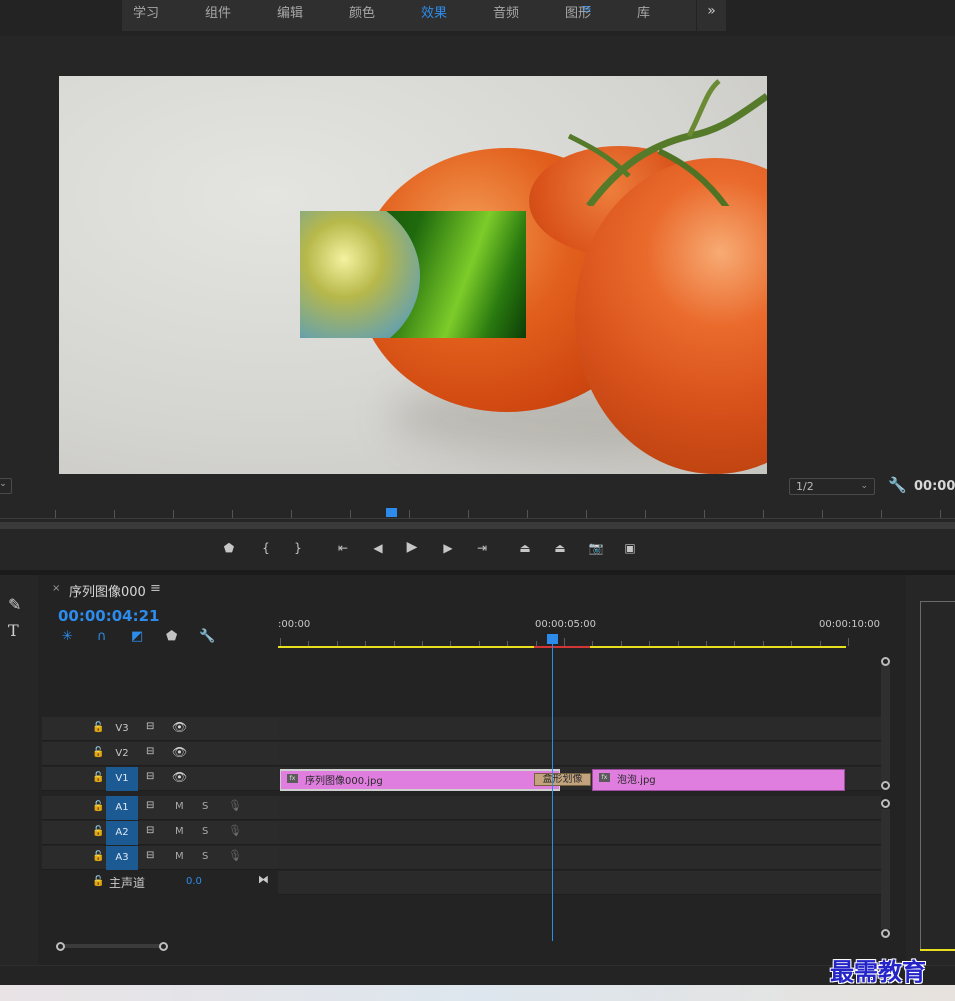 The width and height of the screenshot is (955, 1001). I want to click on step-forward-icon: ▶, so click(448, 548).